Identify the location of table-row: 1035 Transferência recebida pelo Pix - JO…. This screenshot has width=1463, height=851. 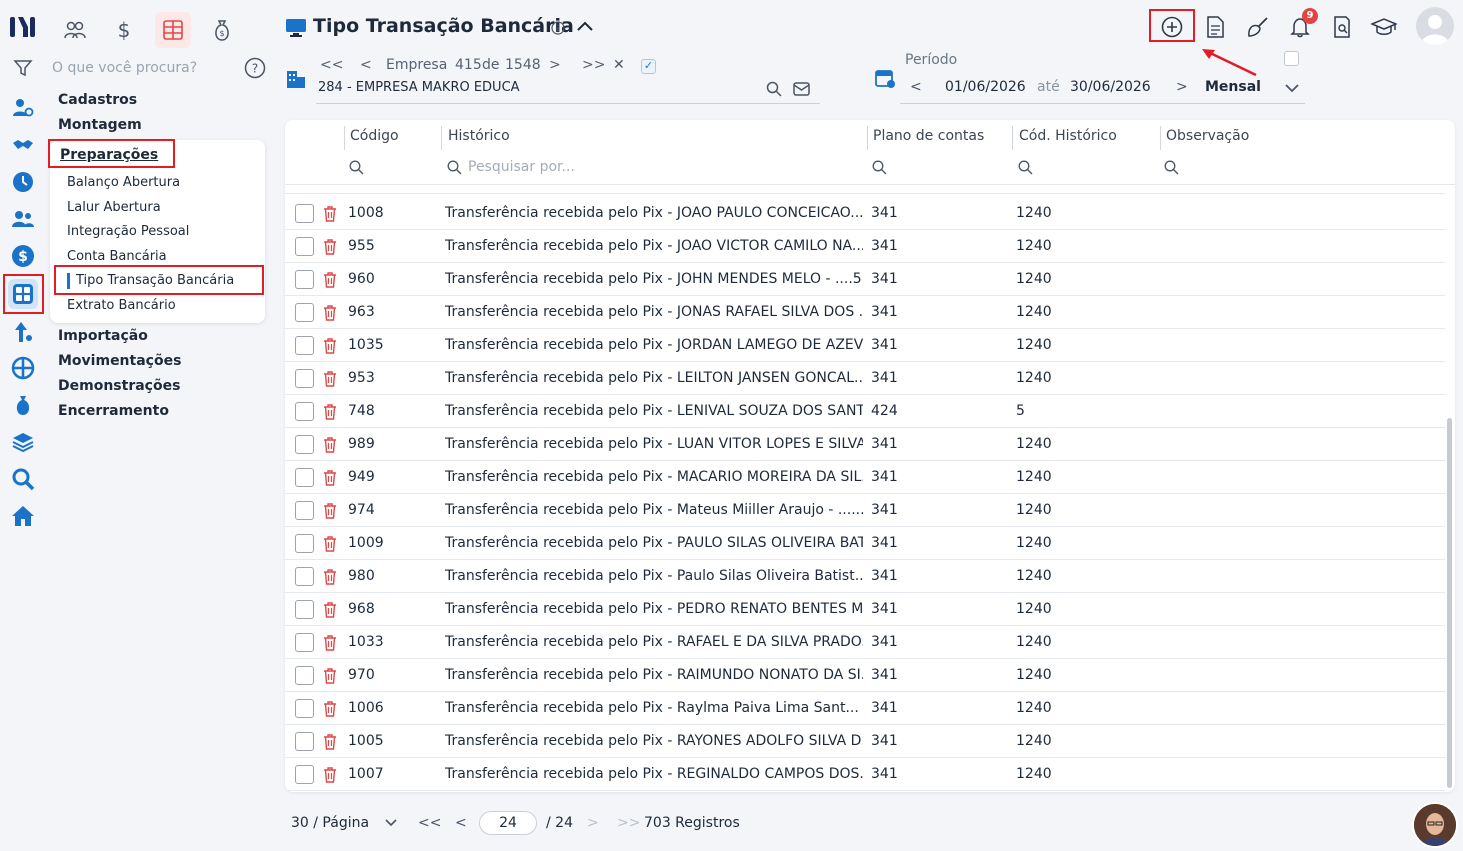
(865, 345).